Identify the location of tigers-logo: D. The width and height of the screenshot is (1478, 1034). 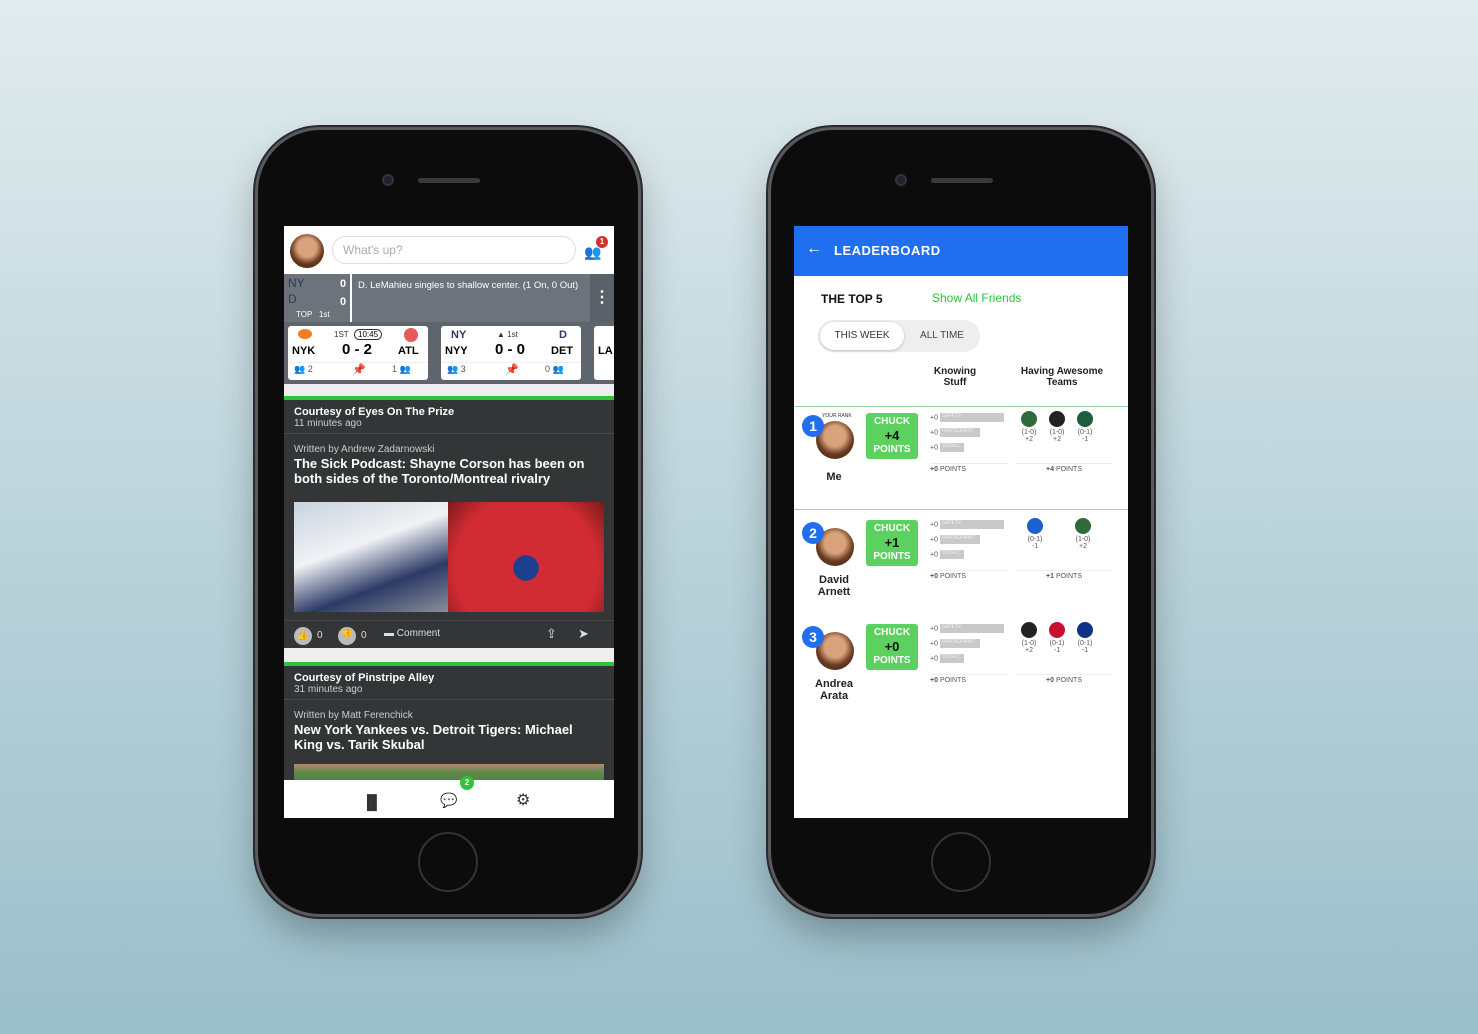
(292, 299).